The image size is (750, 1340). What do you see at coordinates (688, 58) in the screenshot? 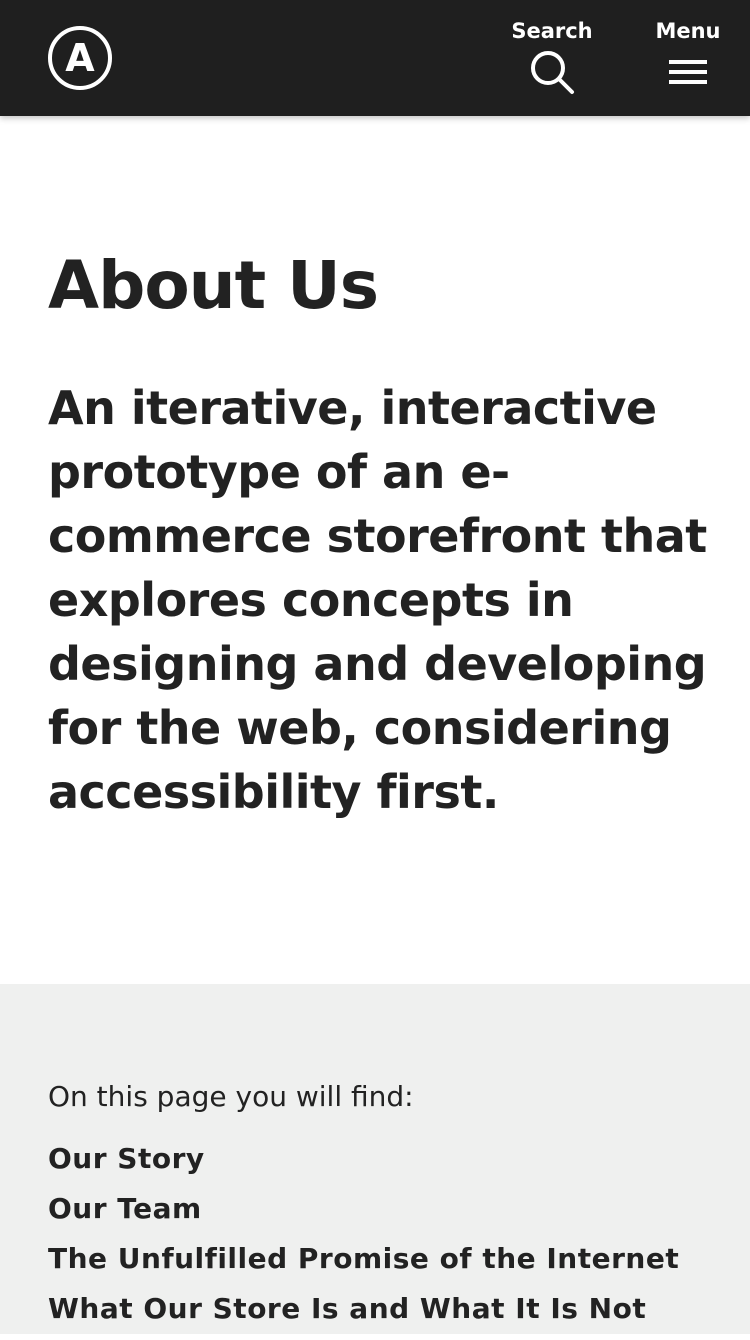
I see `menu-button: Menu` at bounding box center [688, 58].